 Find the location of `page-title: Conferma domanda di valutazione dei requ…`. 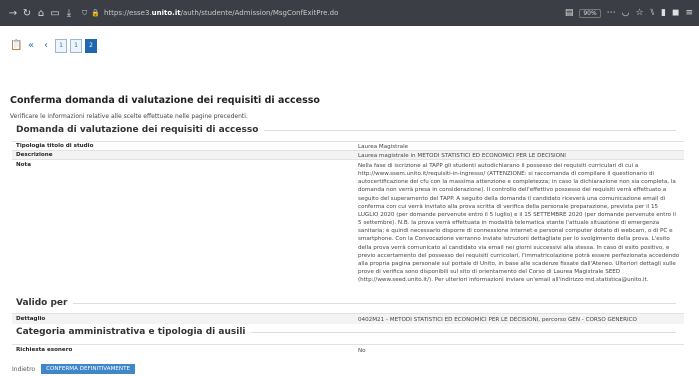

page-title: Conferma domanda di valutazione dei requ… is located at coordinates (165, 100).